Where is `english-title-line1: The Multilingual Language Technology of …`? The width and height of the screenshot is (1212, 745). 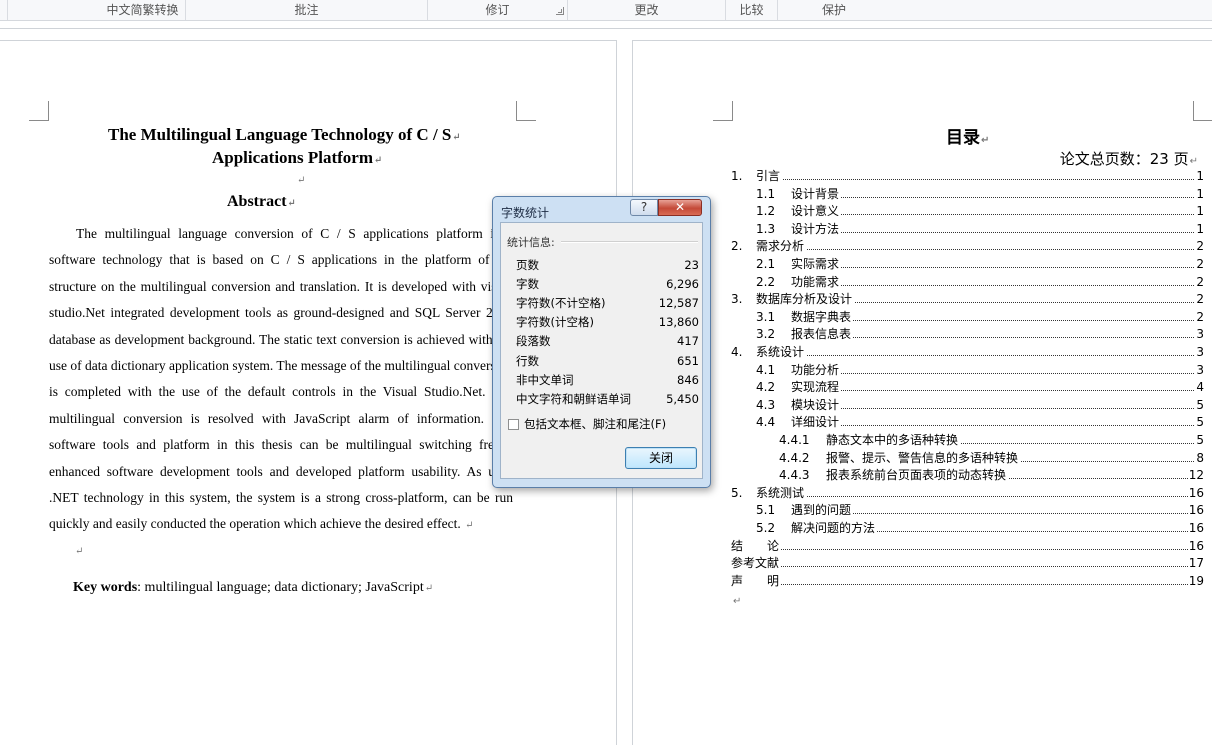 english-title-line1: The Multilingual Language Technology of … is located at coordinates (284, 134).